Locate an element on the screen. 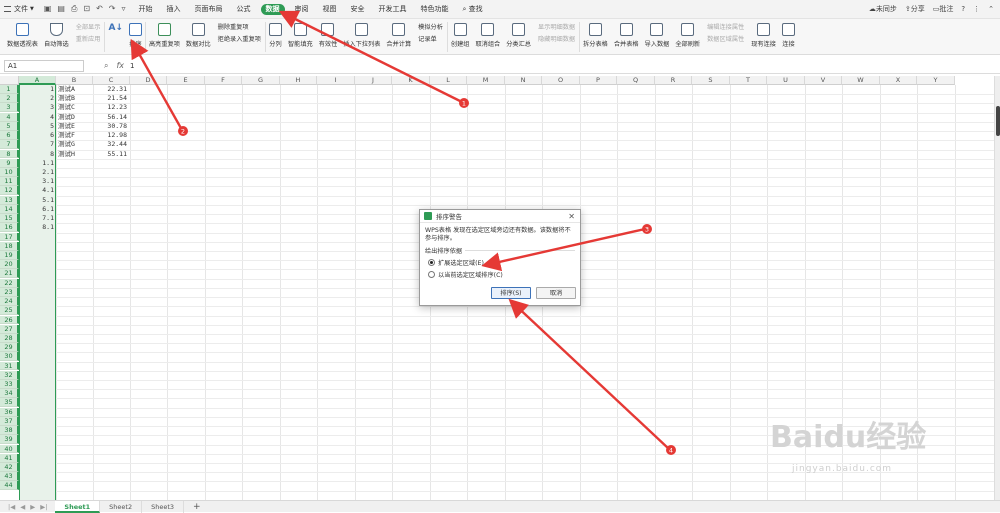 Image resolution: width=1000 pixels, height=513 pixels. cell-a3: 3 is located at coordinates (36, 107).